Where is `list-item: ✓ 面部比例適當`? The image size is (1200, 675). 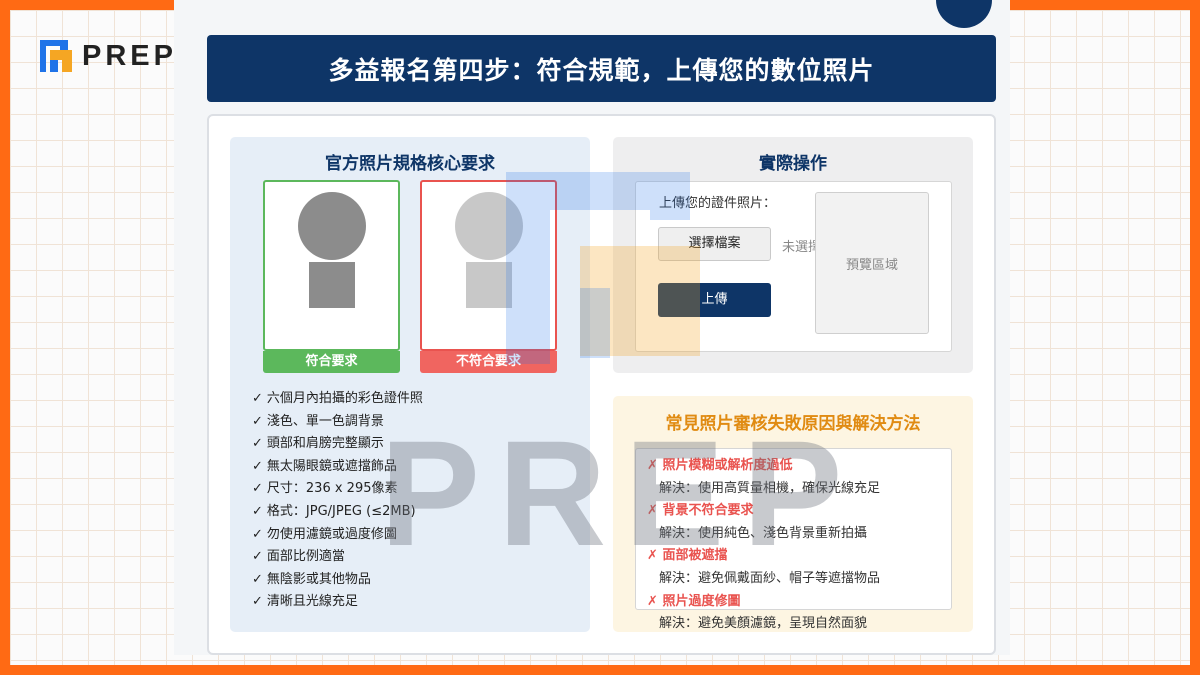 list-item: ✓ 面部比例適當 is located at coordinates (298, 557).